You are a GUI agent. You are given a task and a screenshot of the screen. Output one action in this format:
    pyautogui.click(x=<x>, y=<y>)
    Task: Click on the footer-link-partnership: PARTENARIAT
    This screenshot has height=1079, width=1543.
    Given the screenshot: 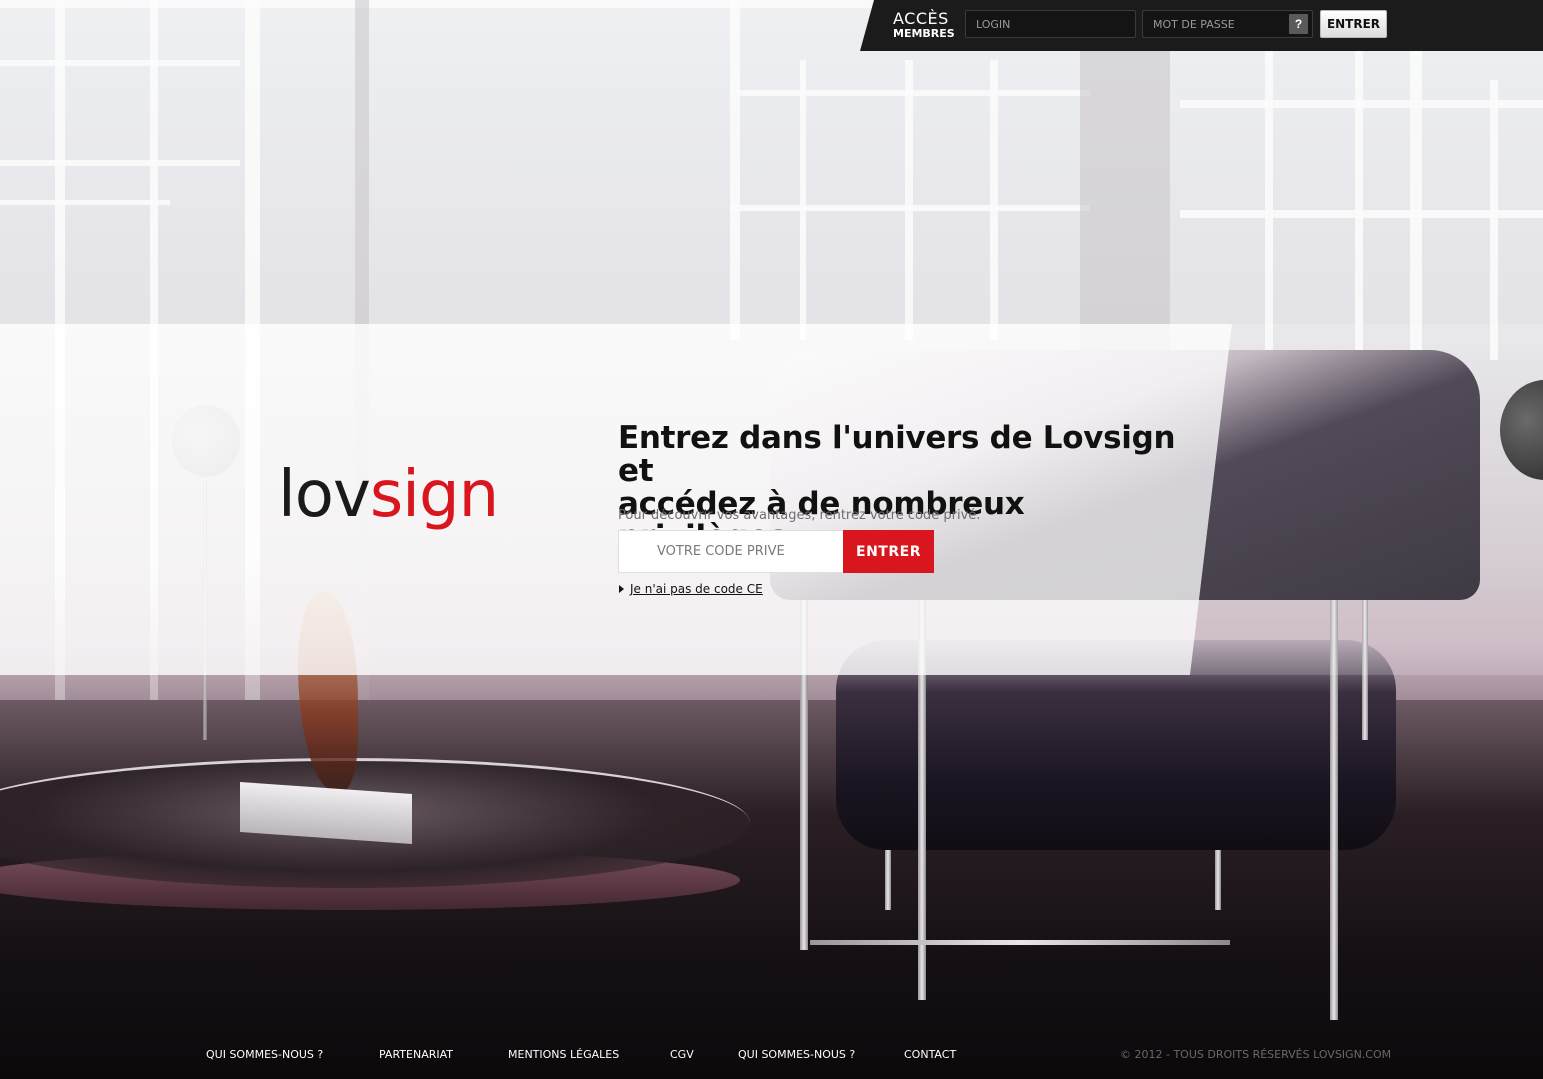 What is the action you would take?
    pyautogui.click(x=416, y=1054)
    